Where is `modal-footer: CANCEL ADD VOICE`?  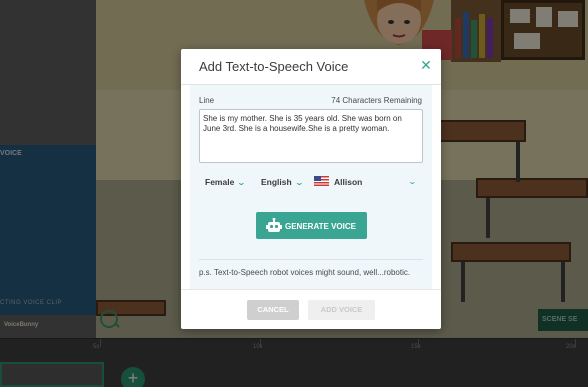 modal-footer: CANCEL ADD VOICE is located at coordinates (311, 309).